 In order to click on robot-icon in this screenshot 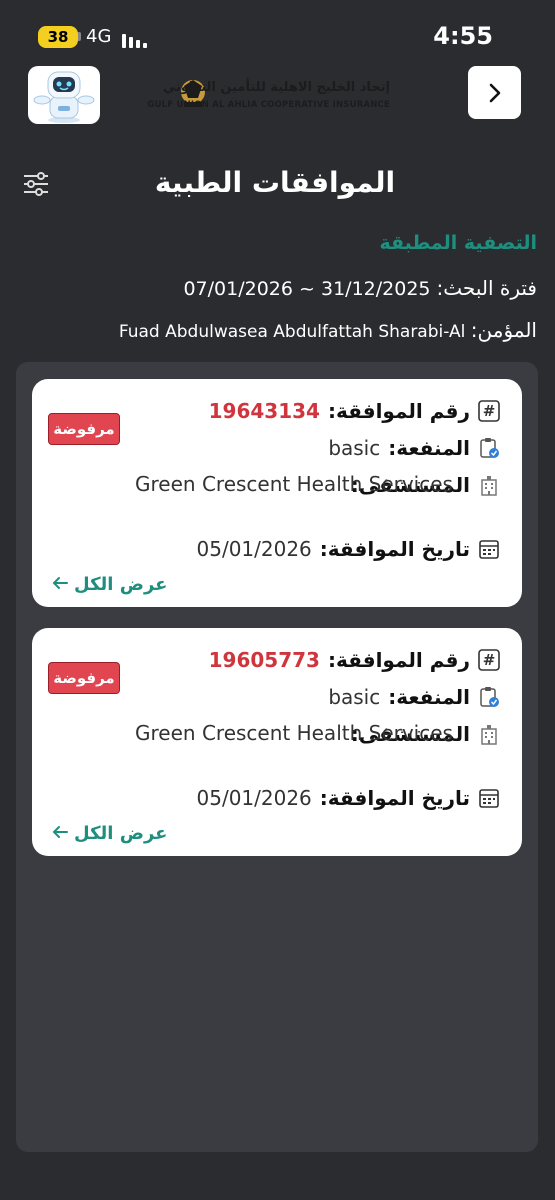, I will do `click(64, 97)`.